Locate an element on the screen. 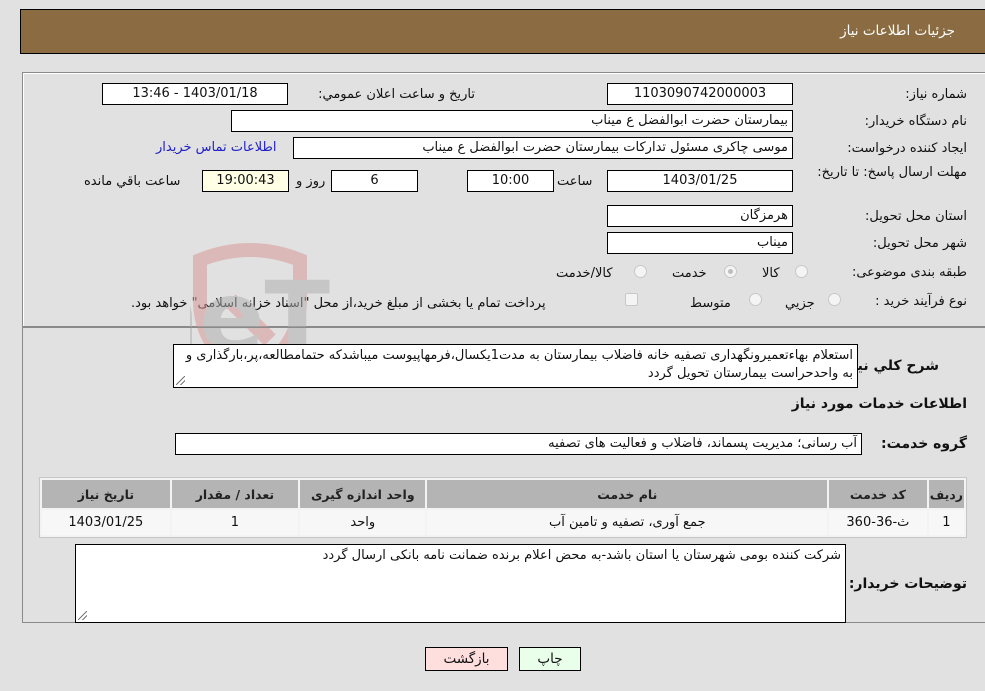  deadline-time-label: ساعت is located at coordinates (575, 181).